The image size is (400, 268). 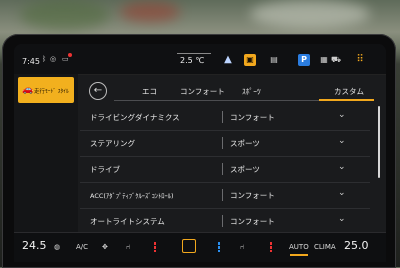 What do you see at coordinates (274, 60) in the screenshot?
I see `car-settings-icon: ▤` at bounding box center [274, 60].